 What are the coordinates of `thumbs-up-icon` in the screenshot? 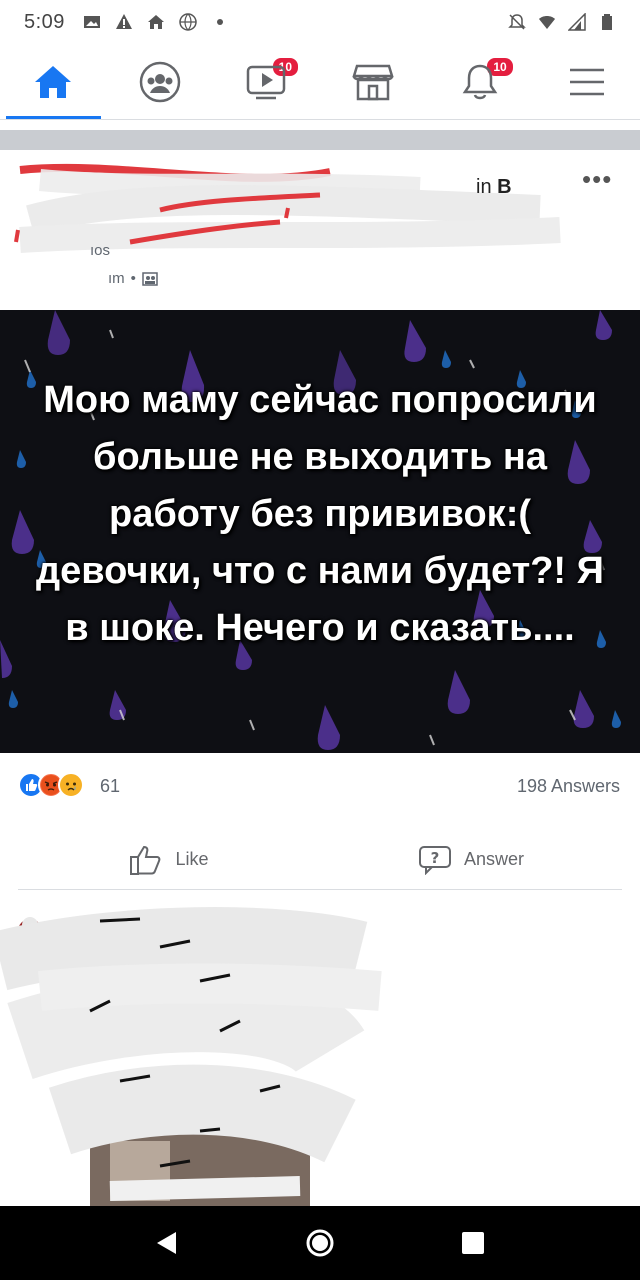 It's located at (145, 860).